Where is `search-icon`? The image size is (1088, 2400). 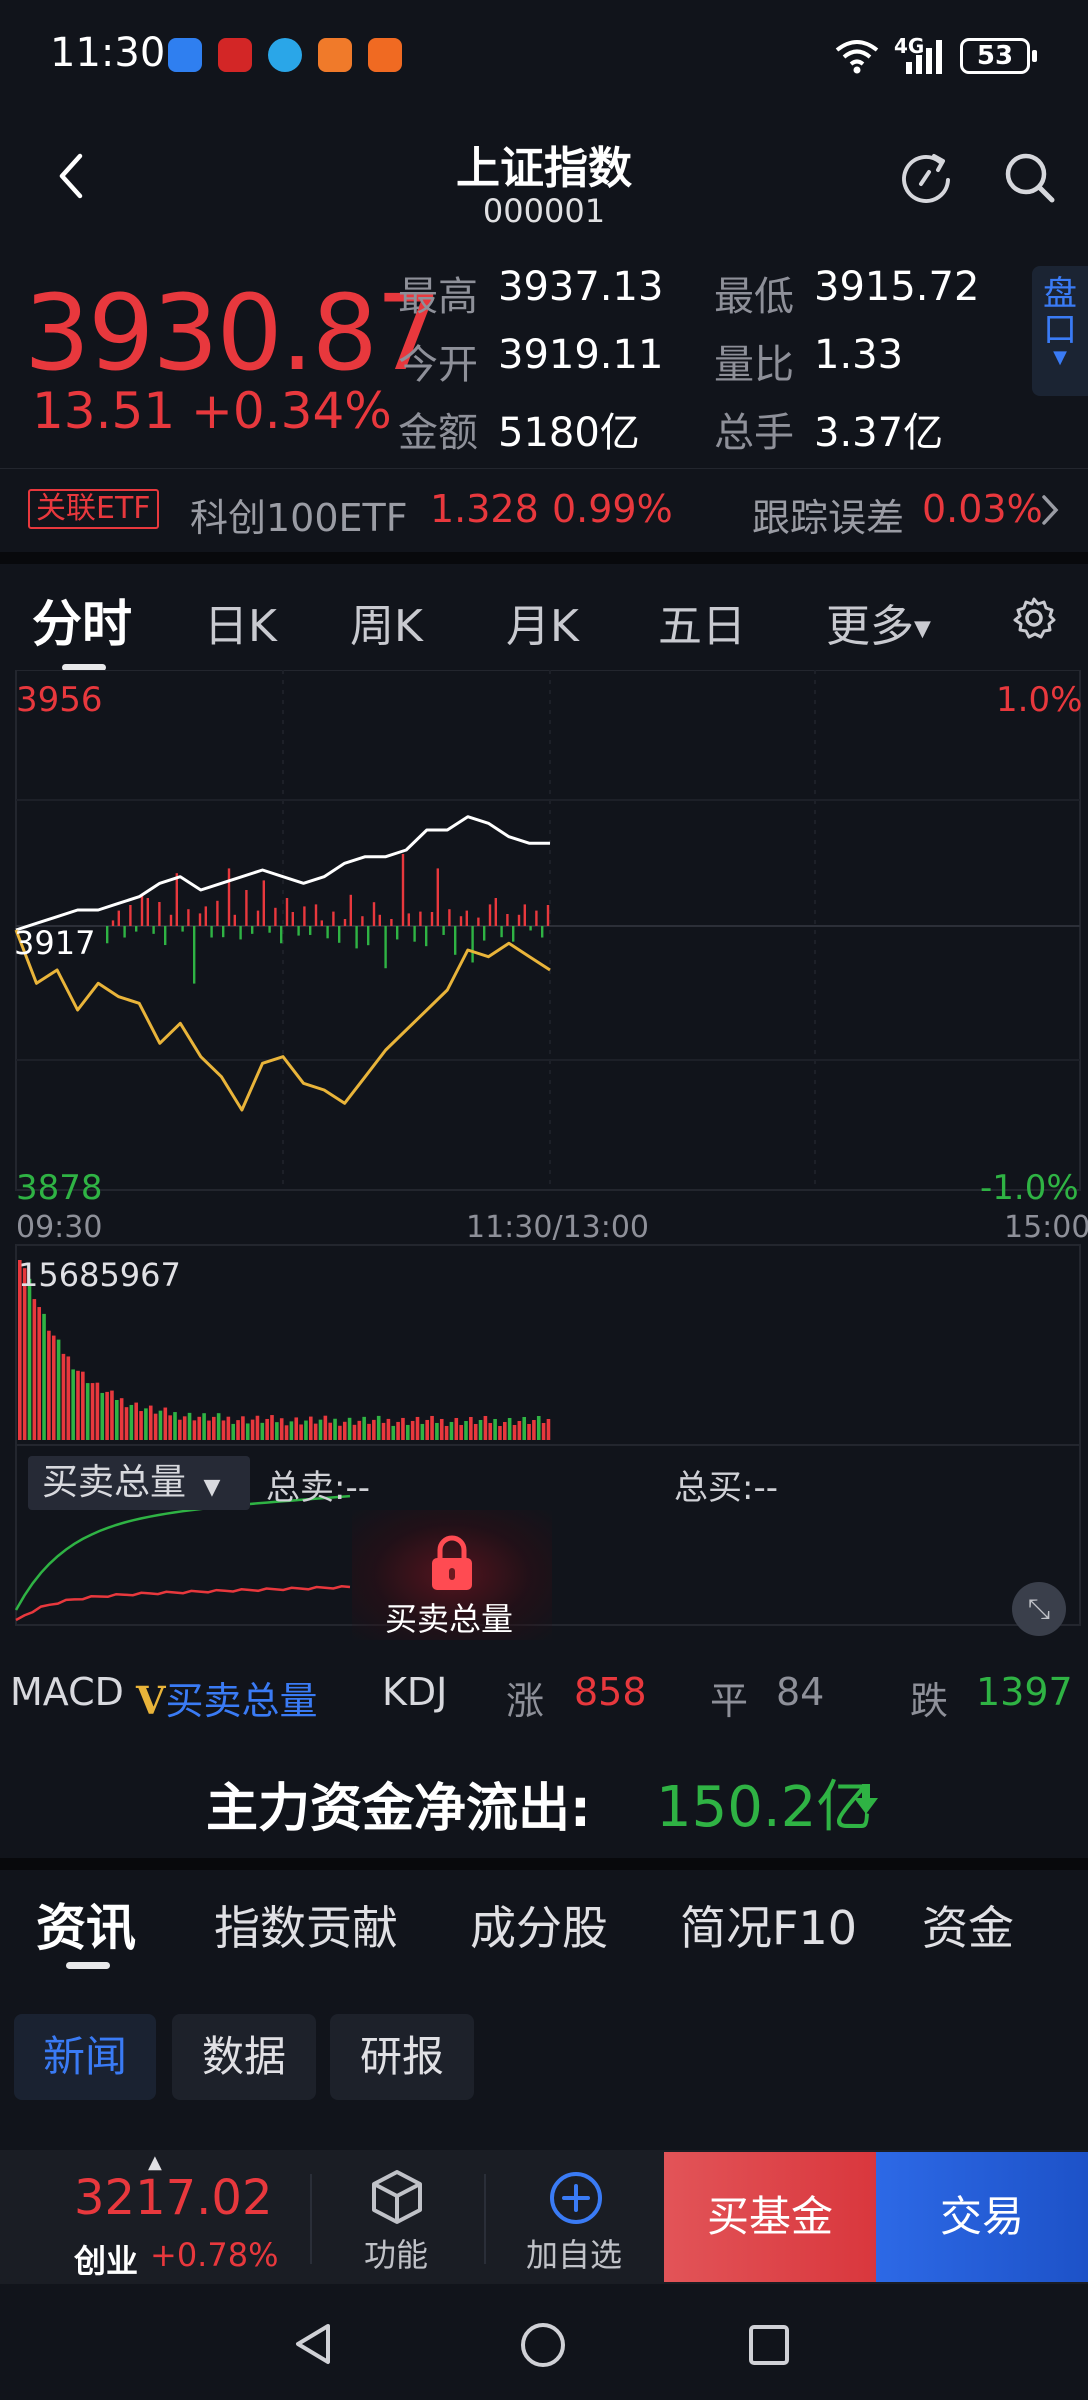
search-icon is located at coordinates (1030, 178).